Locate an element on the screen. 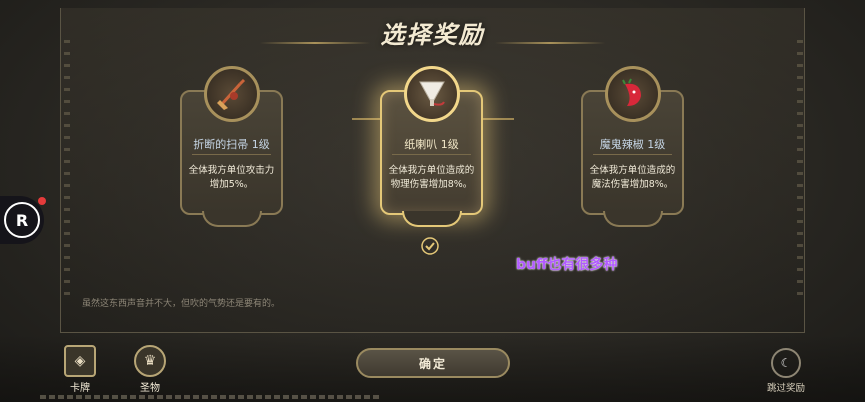 The width and height of the screenshot is (865, 402). cards-button: ◈ 卡牌 is located at coordinates (80, 369).